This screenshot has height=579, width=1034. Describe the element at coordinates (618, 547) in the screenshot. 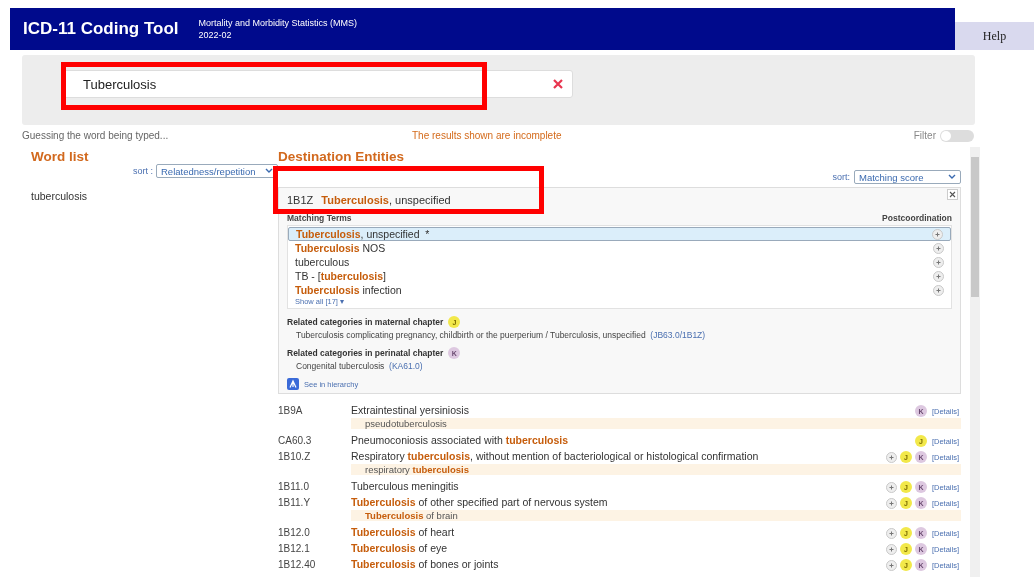

I see `entity-title: Tuberculosis of eye` at that location.